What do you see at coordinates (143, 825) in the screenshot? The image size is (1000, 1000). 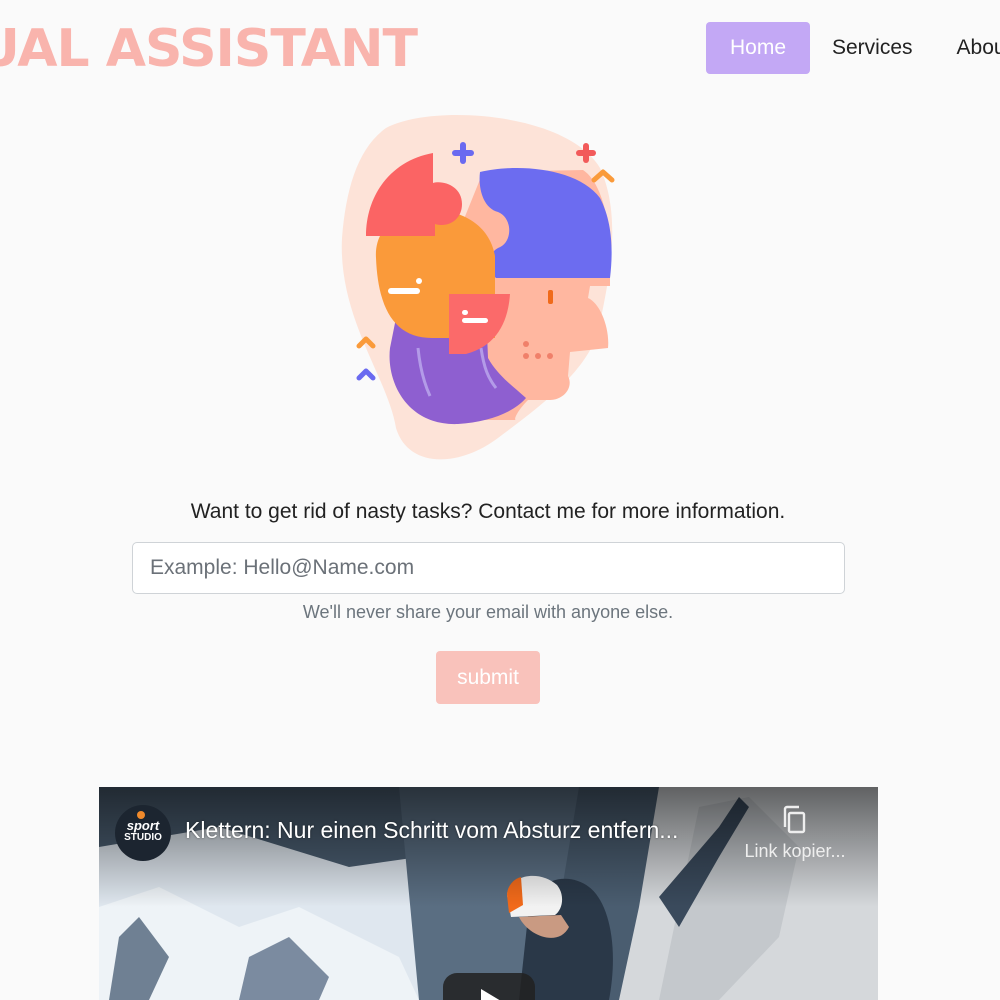 I see `channel-name-line1: sport` at bounding box center [143, 825].